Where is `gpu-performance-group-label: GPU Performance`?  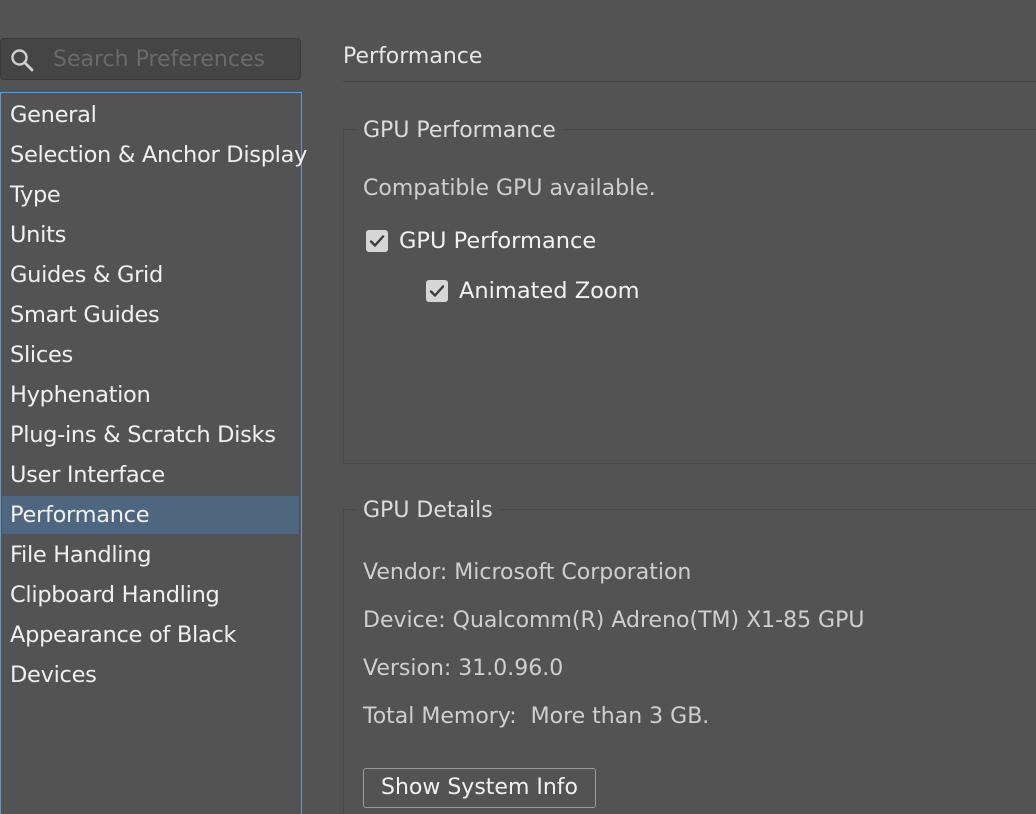
gpu-performance-group-label: GPU Performance is located at coordinates (459, 131).